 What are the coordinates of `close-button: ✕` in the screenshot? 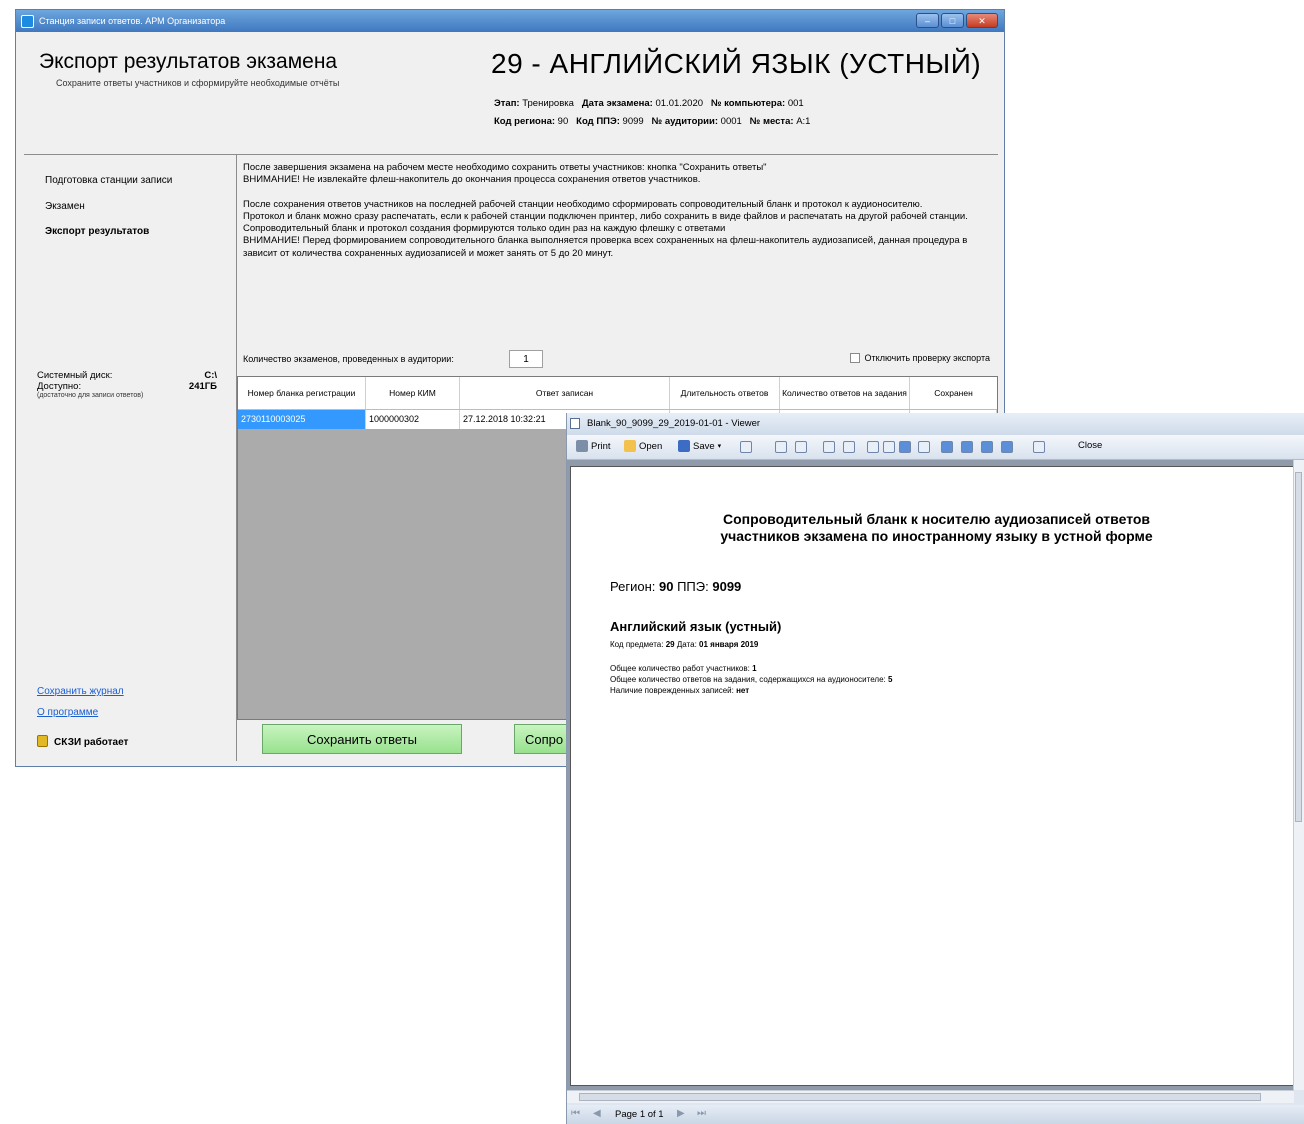 It's located at (982, 20).